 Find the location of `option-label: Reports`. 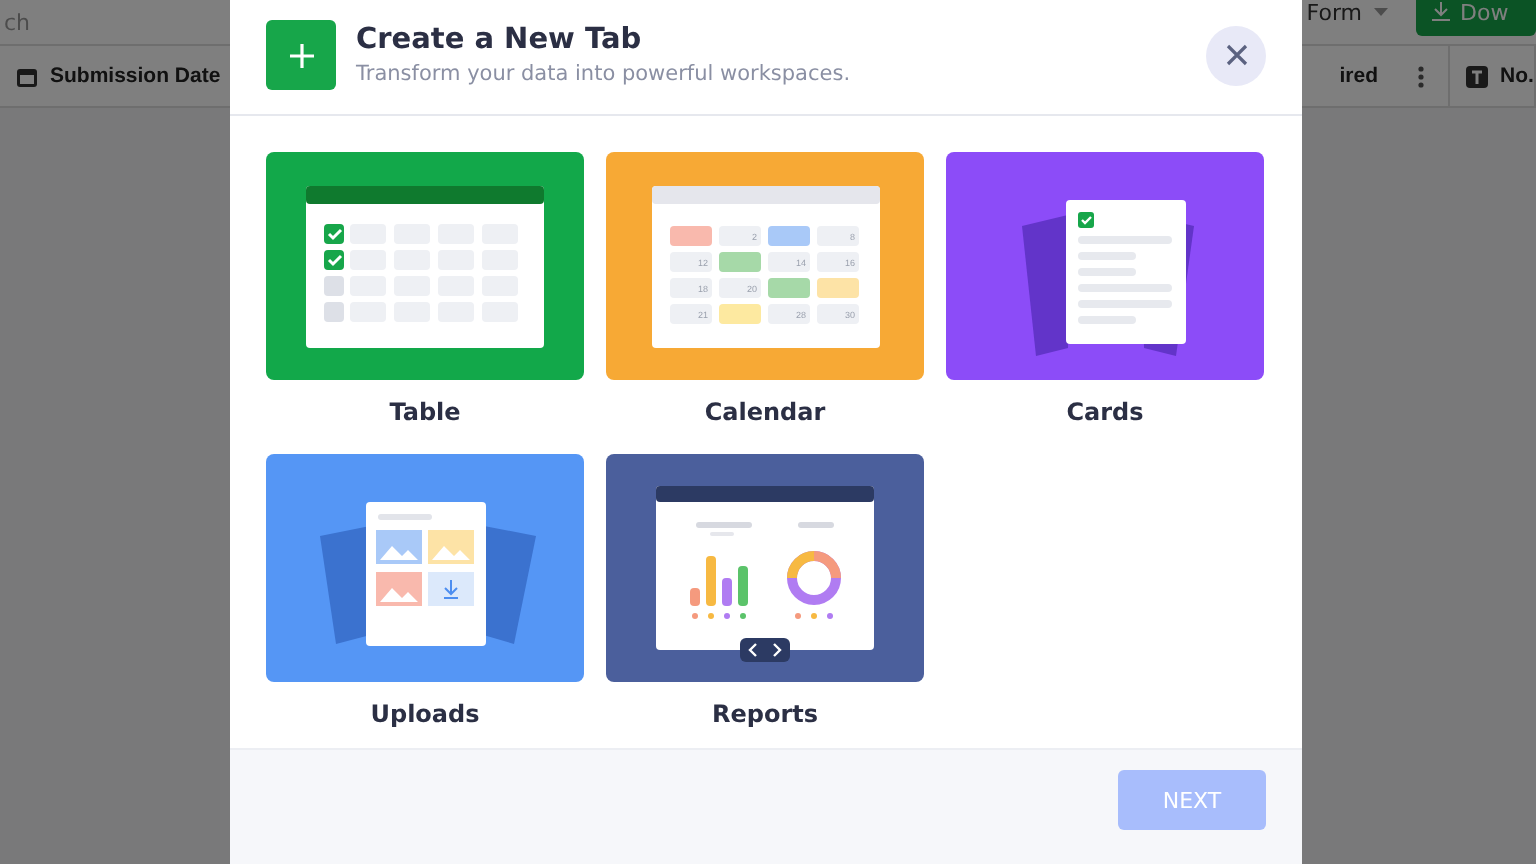

option-label: Reports is located at coordinates (764, 714).